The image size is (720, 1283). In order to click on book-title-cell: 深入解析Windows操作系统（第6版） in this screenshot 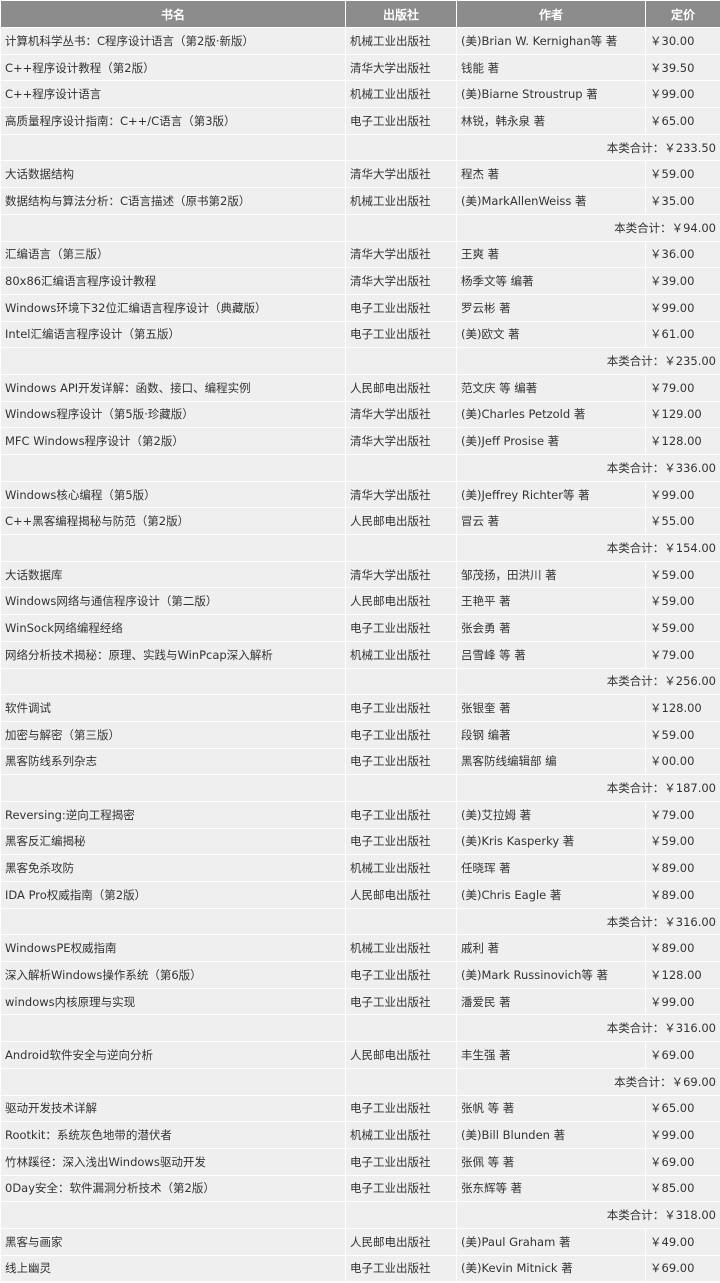, I will do `click(173, 975)`.